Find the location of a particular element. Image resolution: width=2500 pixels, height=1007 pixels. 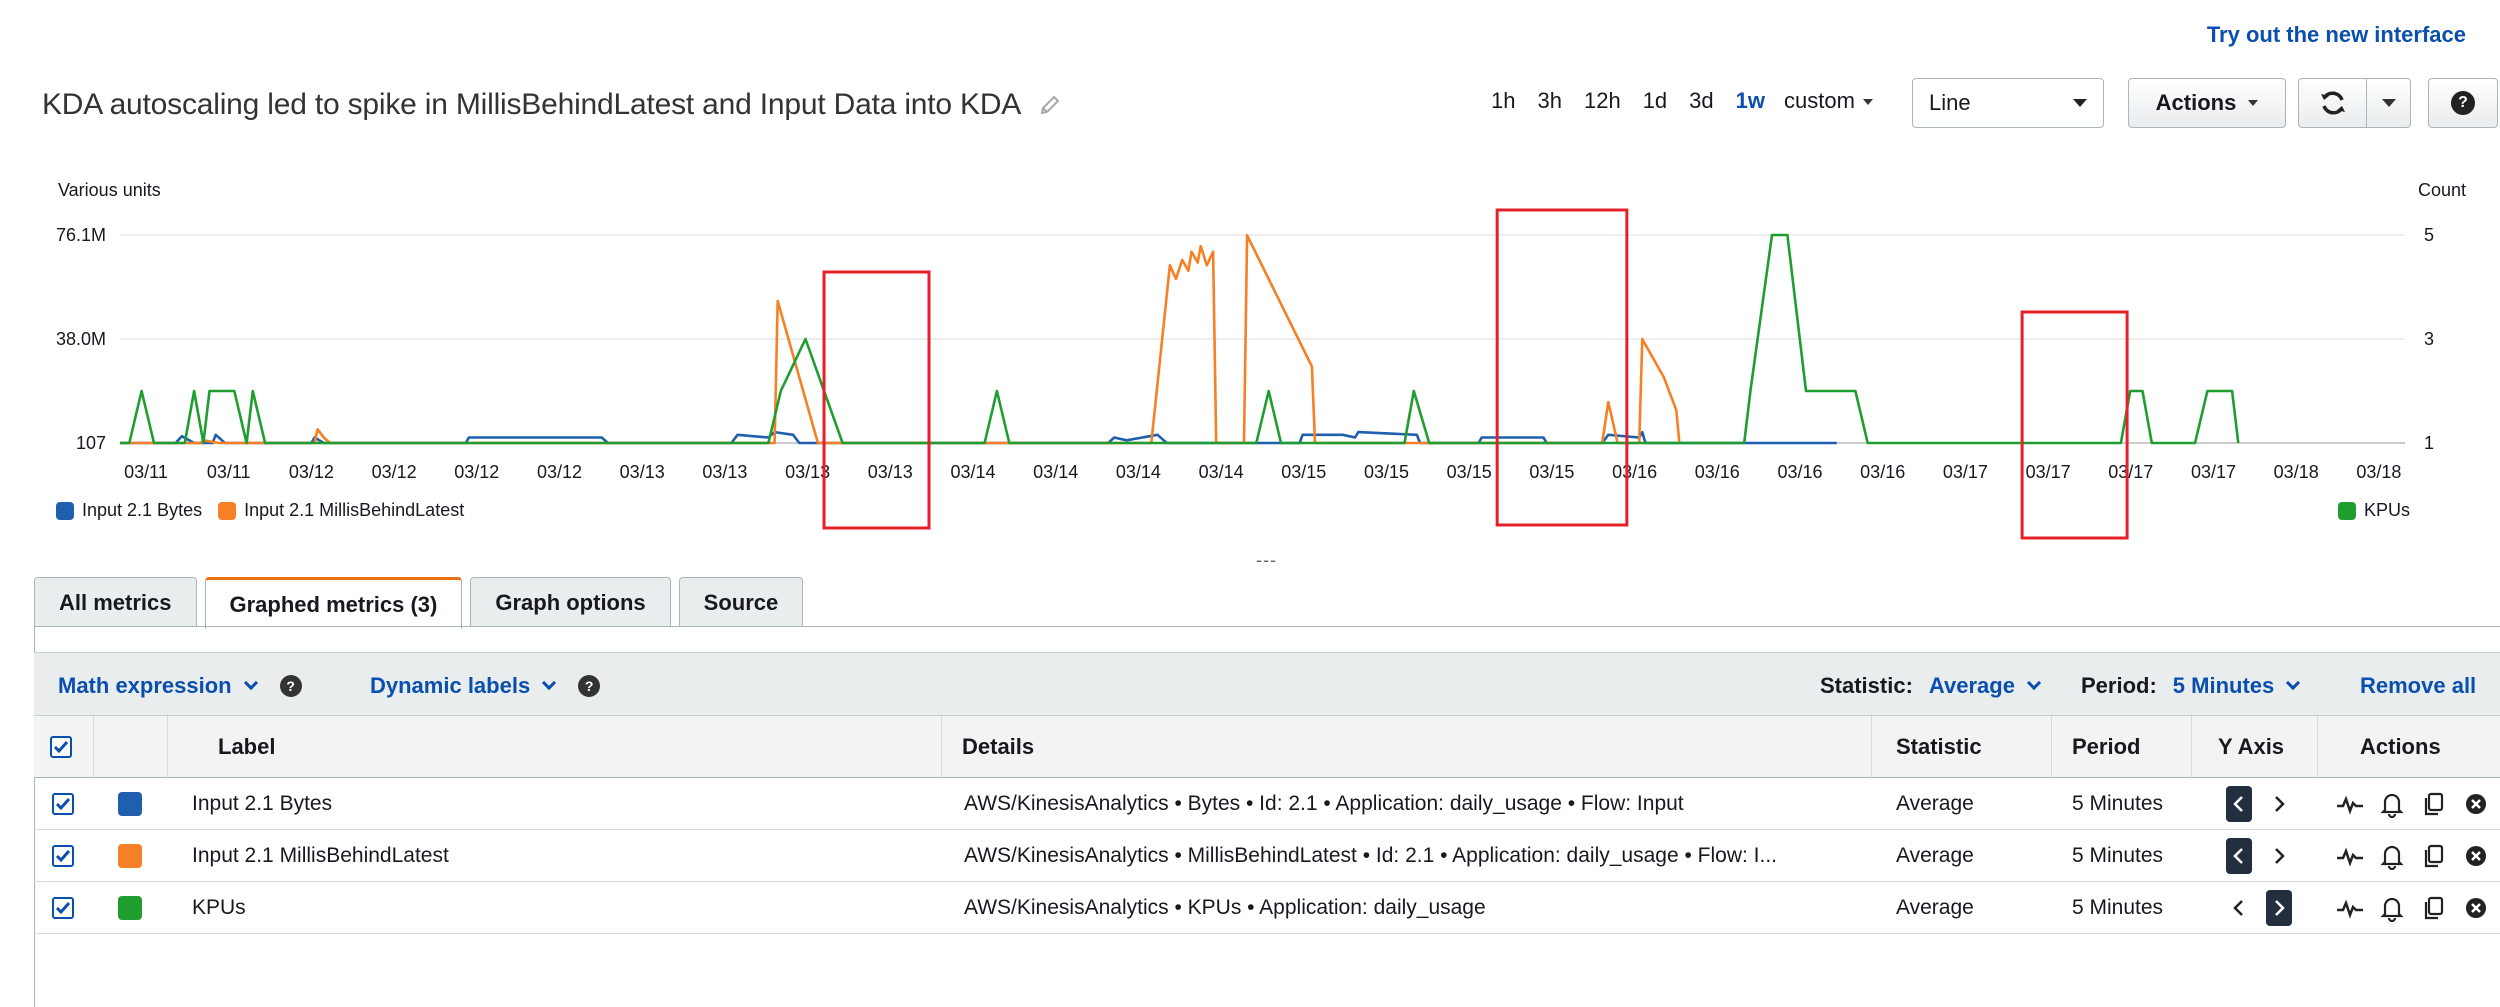

y-left-tick-label: 38.0M is located at coordinates (81, 339).